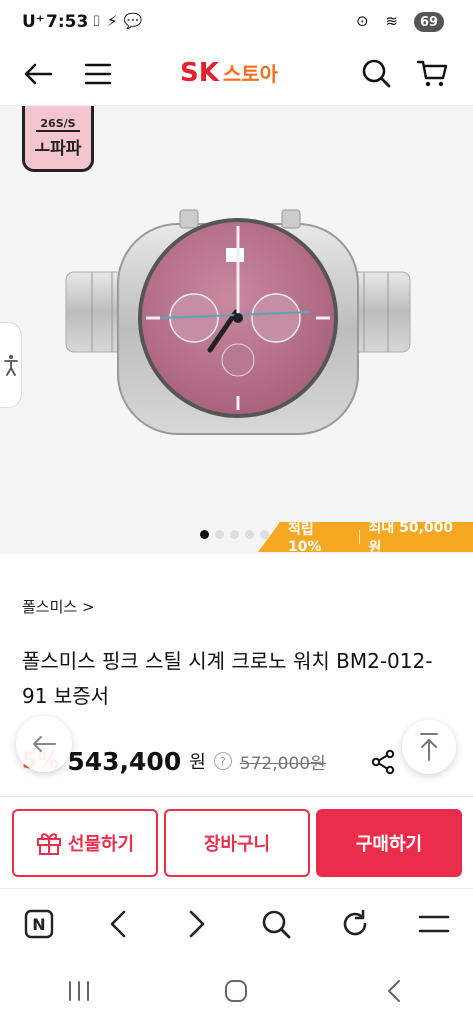 The width and height of the screenshot is (473, 1024). What do you see at coordinates (199, 73) in the screenshot?
I see `logo-sk-text: SK` at bounding box center [199, 73].